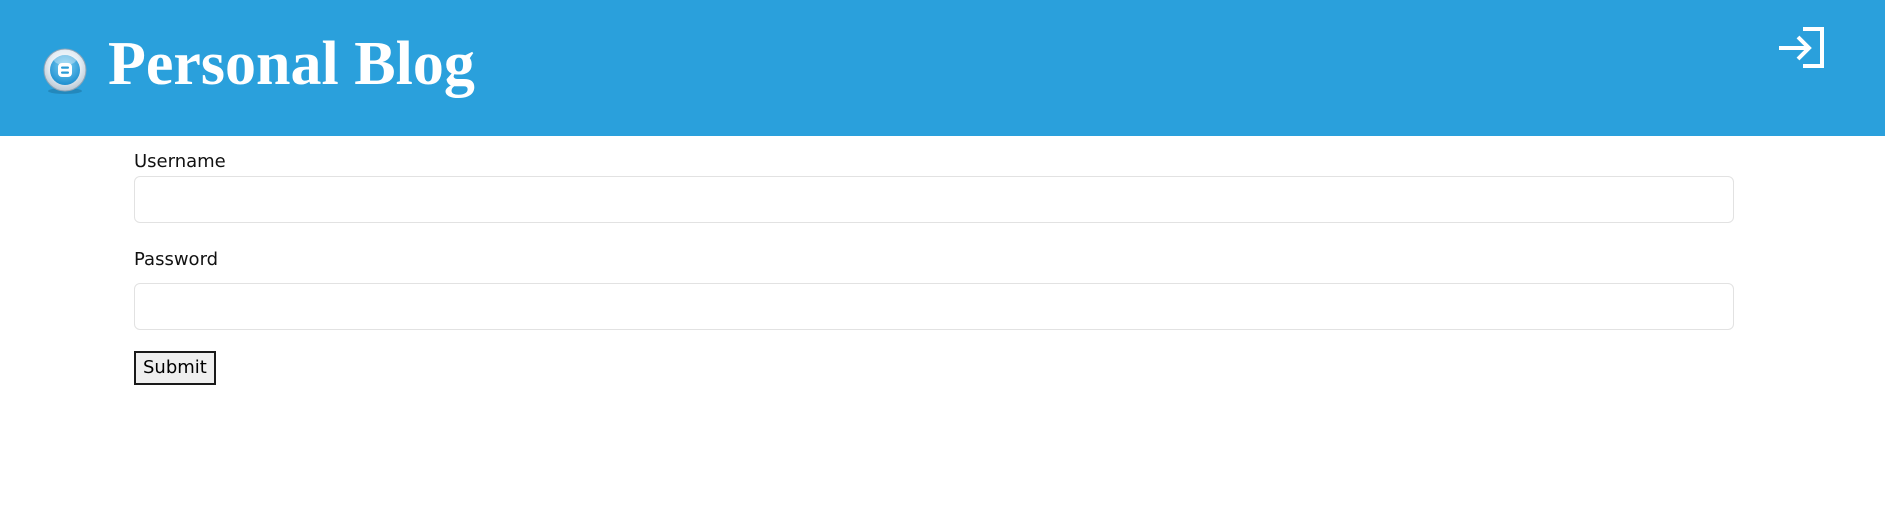 The height and width of the screenshot is (517, 1885). What do you see at coordinates (180, 161) in the screenshot?
I see `username-label: Username` at bounding box center [180, 161].